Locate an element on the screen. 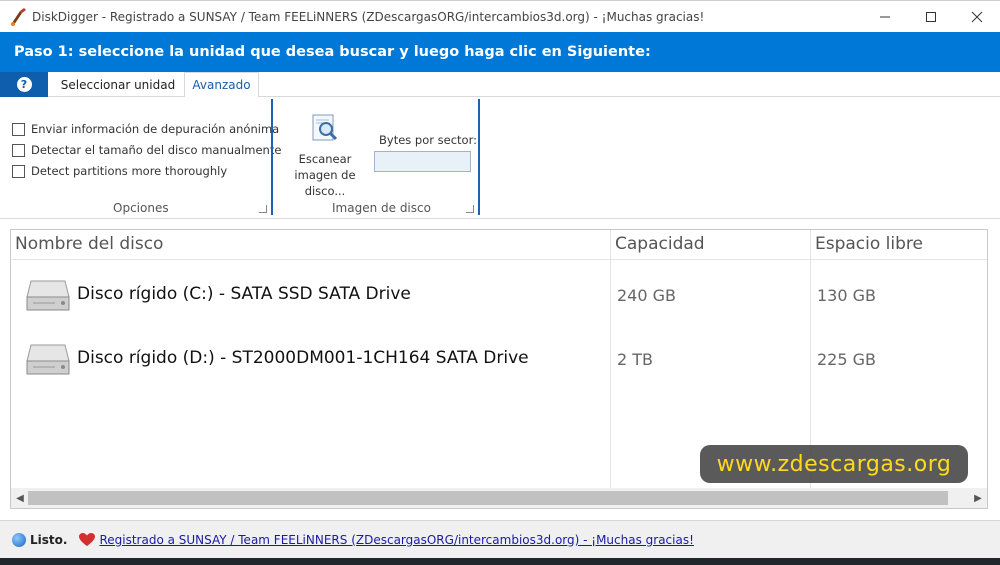 The width and height of the screenshot is (1000, 565). help-icon: ? is located at coordinates (24, 84).